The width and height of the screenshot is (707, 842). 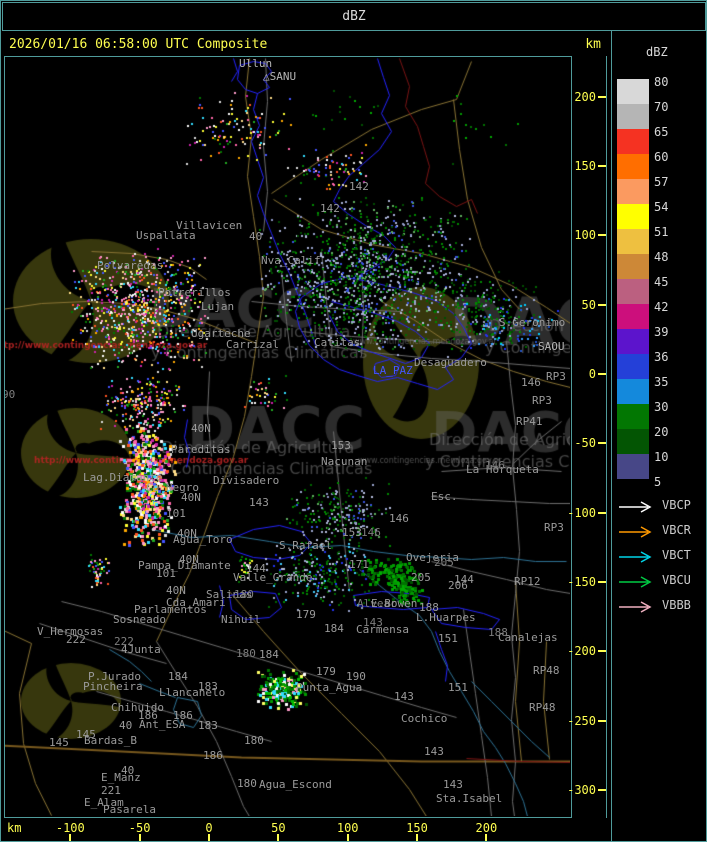 I want to click on colorbar-tick-label: 45, so click(x=661, y=282).